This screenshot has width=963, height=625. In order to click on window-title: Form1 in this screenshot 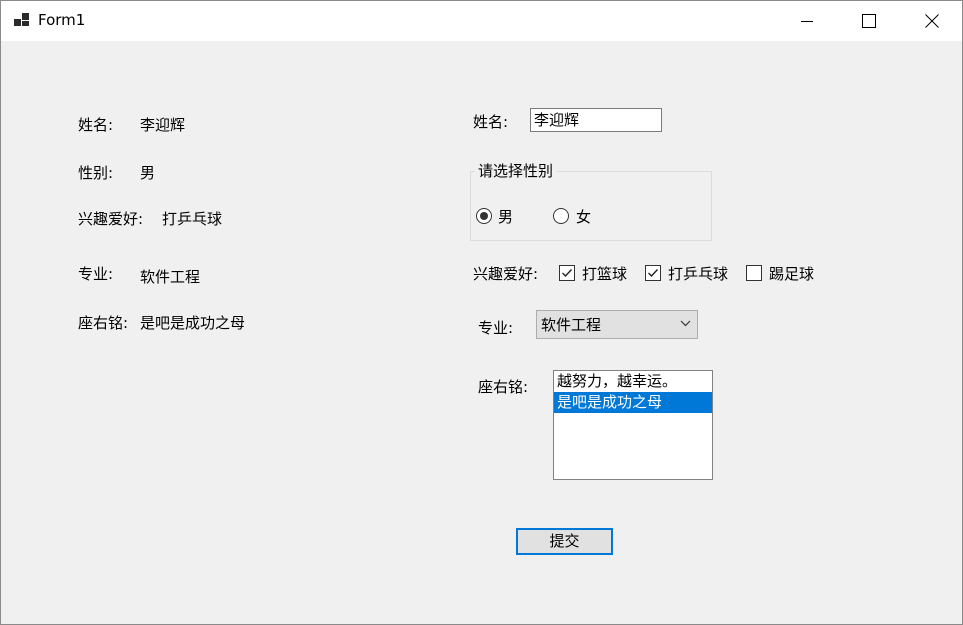, I will do `click(62, 20)`.